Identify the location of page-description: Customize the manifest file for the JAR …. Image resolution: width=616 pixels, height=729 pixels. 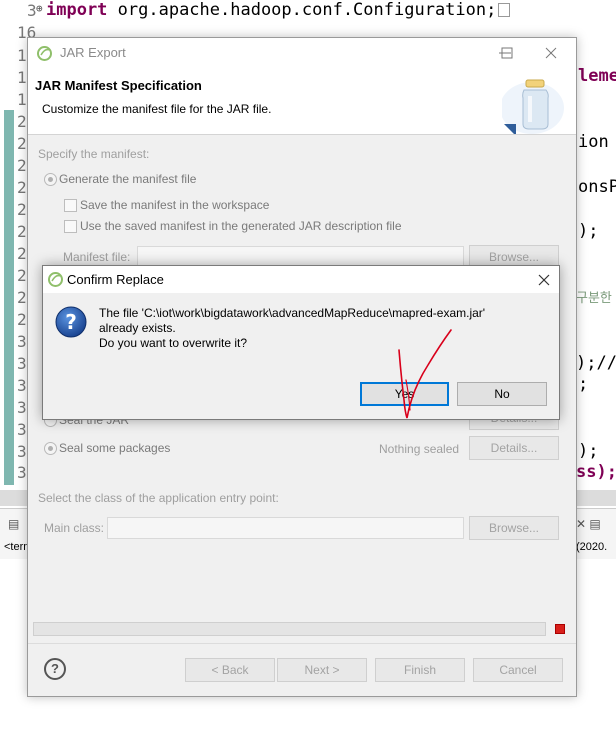
(157, 109).